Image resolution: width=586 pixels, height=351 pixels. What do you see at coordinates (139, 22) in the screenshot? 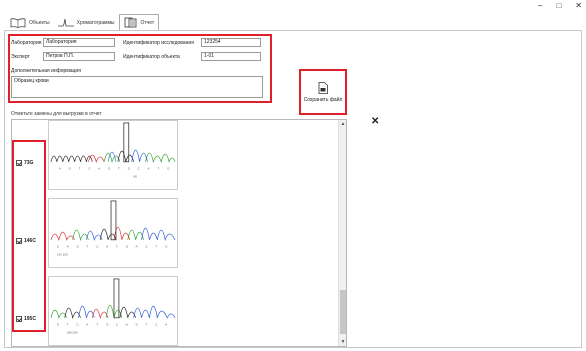
I see `tab-report: Отчет` at bounding box center [139, 22].